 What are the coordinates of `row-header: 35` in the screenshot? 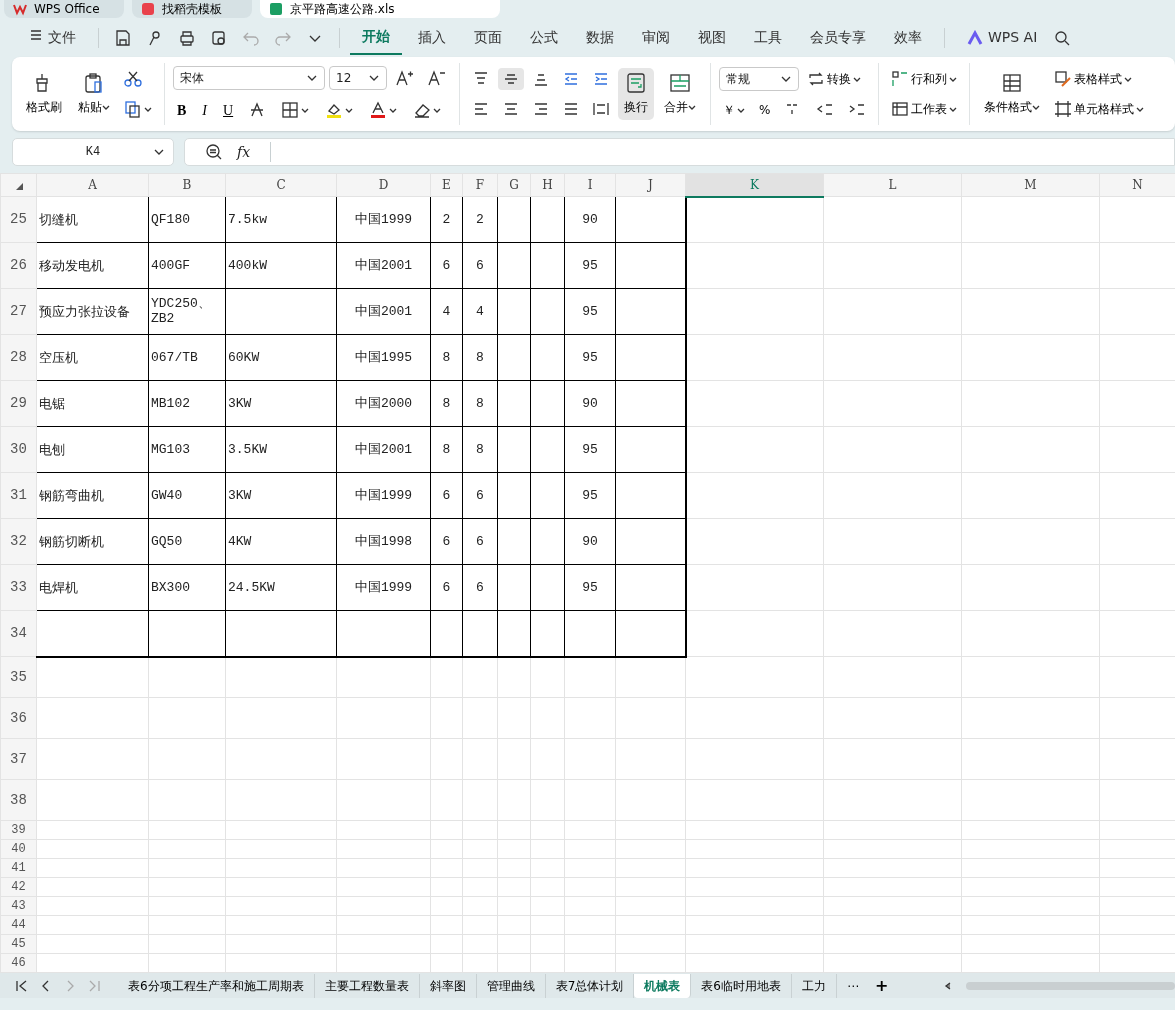 It's located at (18, 677).